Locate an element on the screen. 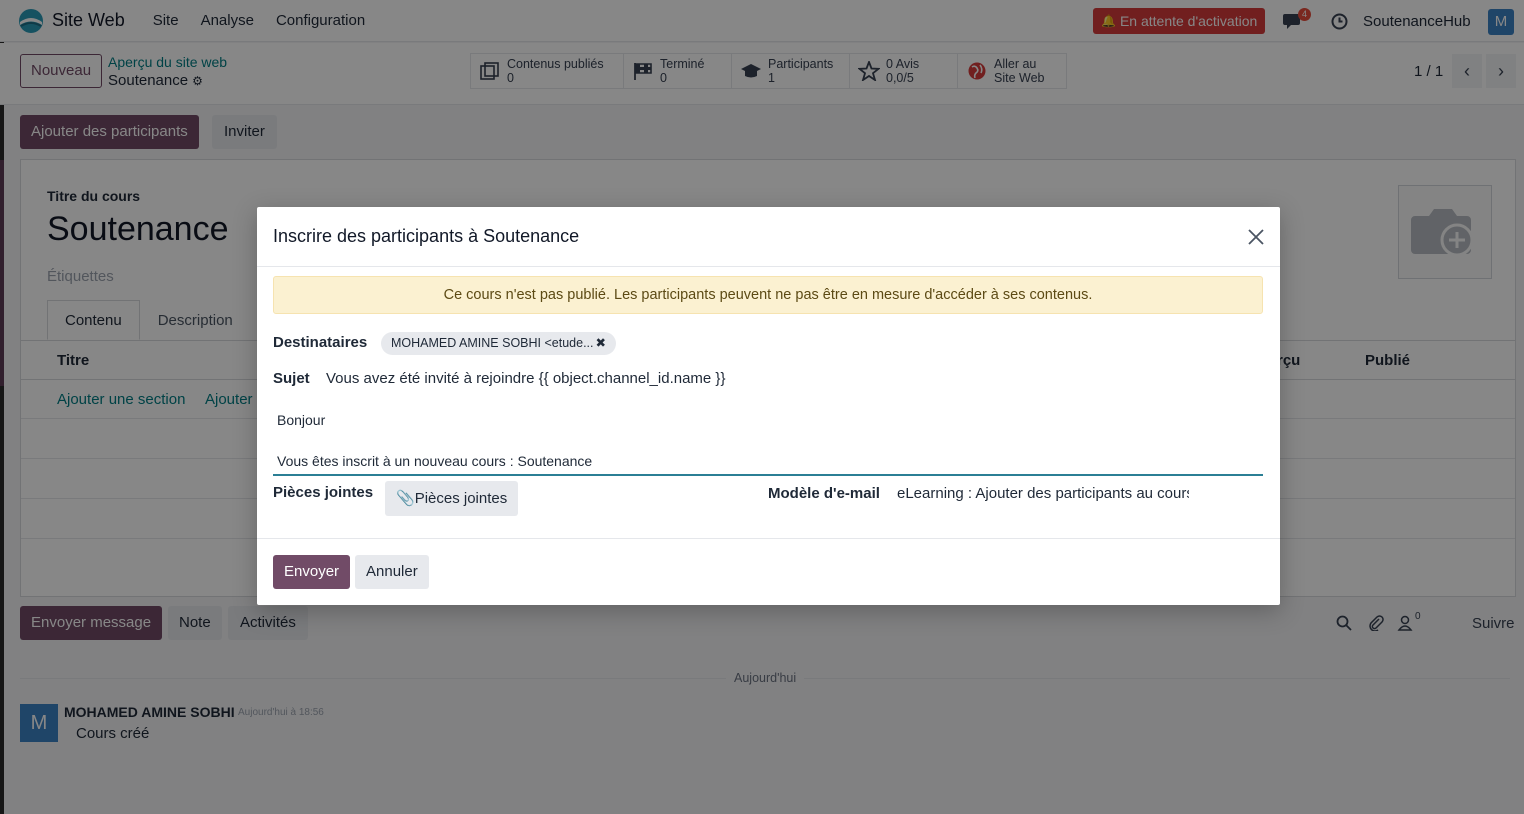 The image size is (1524, 814). attachments-label: Pièces jointes is located at coordinates (323, 492).